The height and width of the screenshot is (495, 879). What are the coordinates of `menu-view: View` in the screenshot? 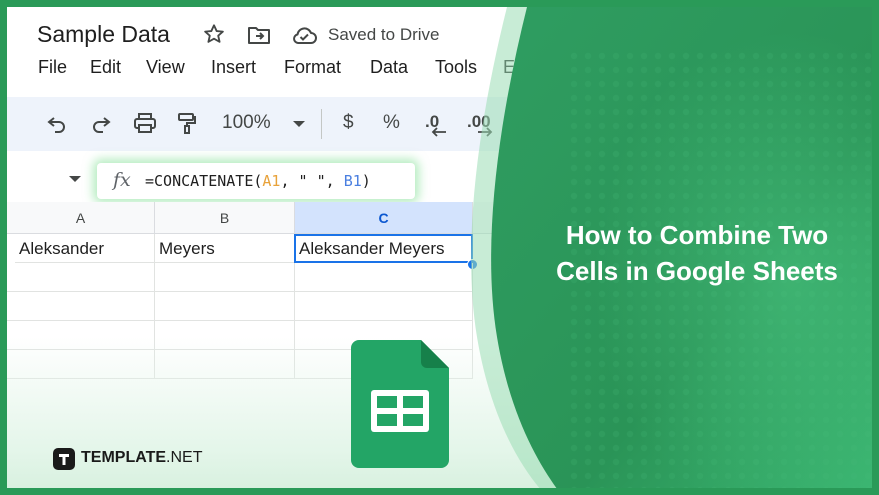 It's located at (165, 67).